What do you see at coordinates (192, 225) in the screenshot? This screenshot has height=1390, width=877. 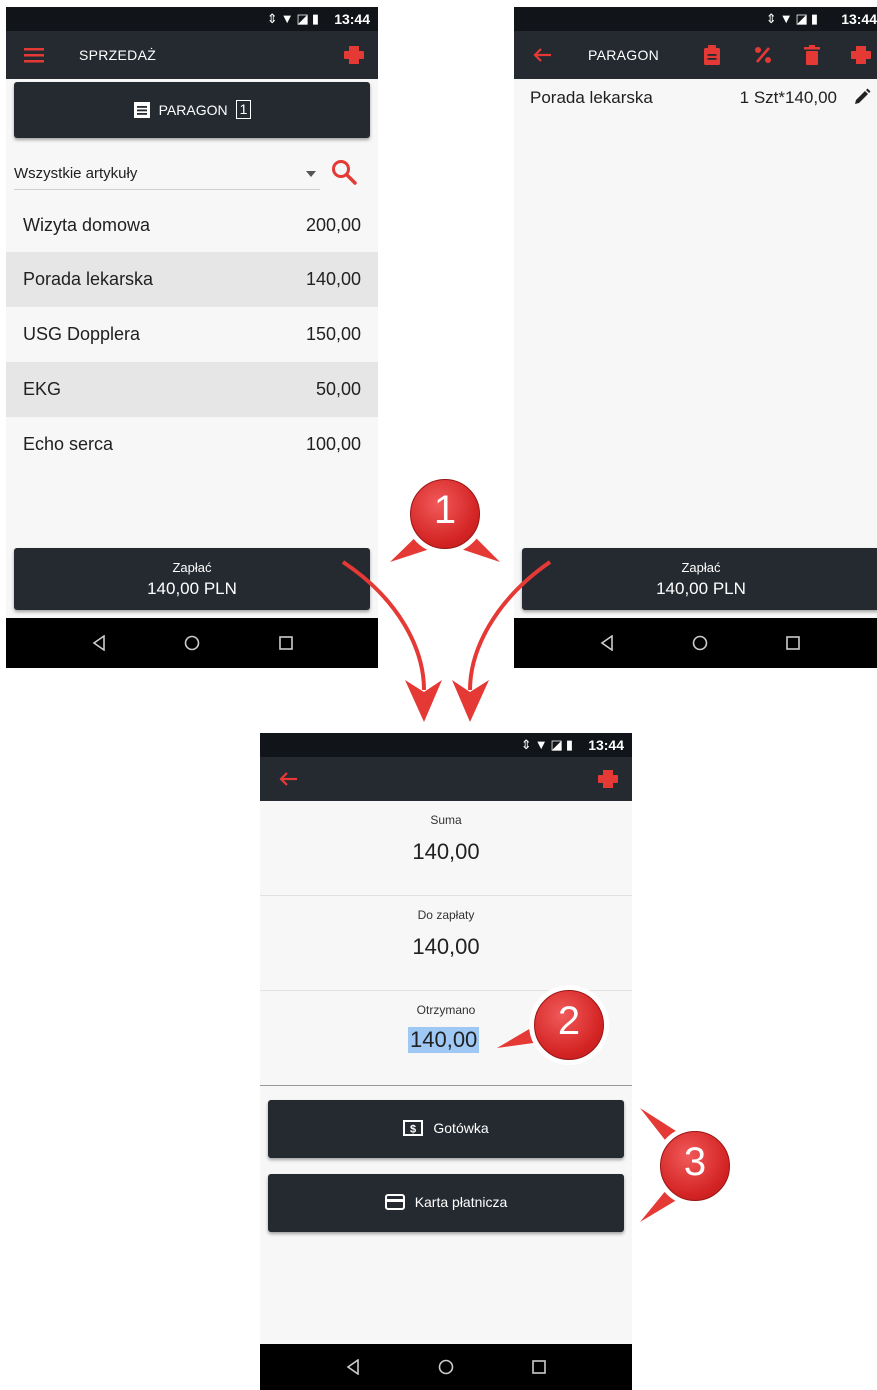 I see `list-item: Wizyta domowa 200,00` at bounding box center [192, 225].